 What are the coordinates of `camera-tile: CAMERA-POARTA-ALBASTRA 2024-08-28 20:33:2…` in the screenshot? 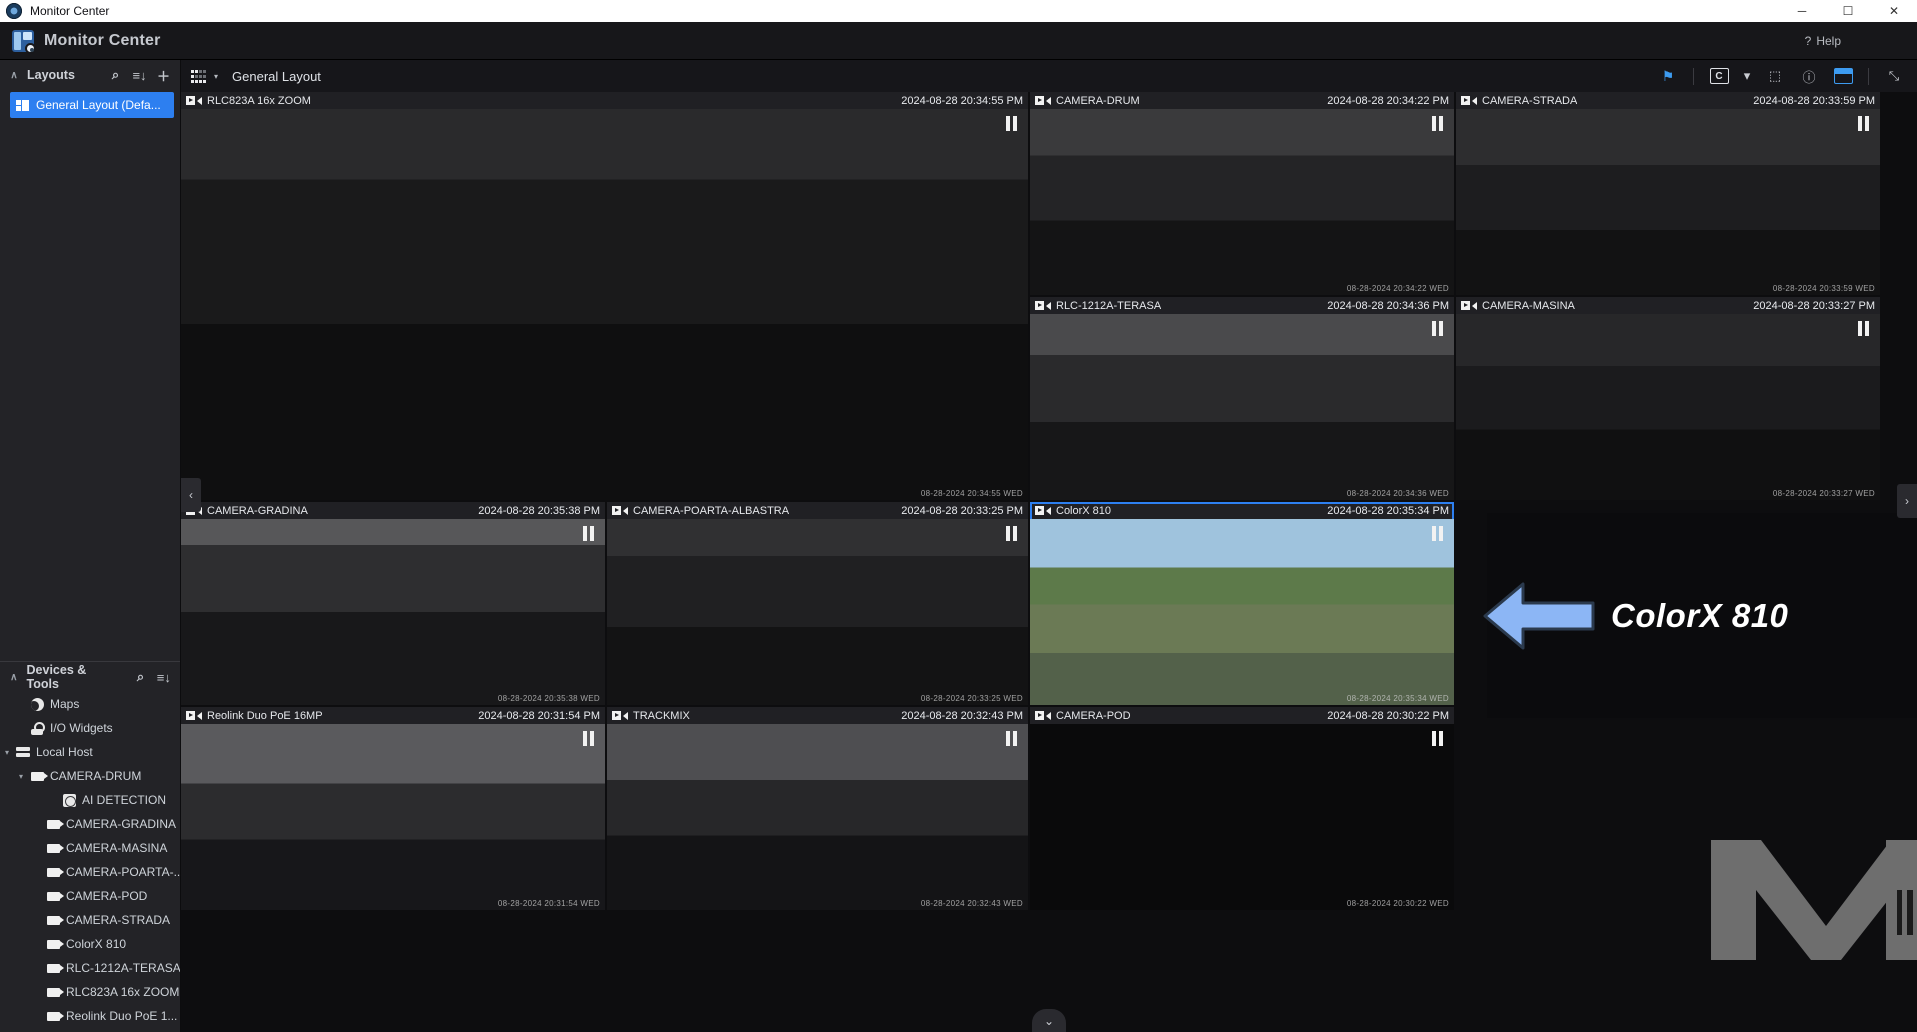 It's located at (817, 603).